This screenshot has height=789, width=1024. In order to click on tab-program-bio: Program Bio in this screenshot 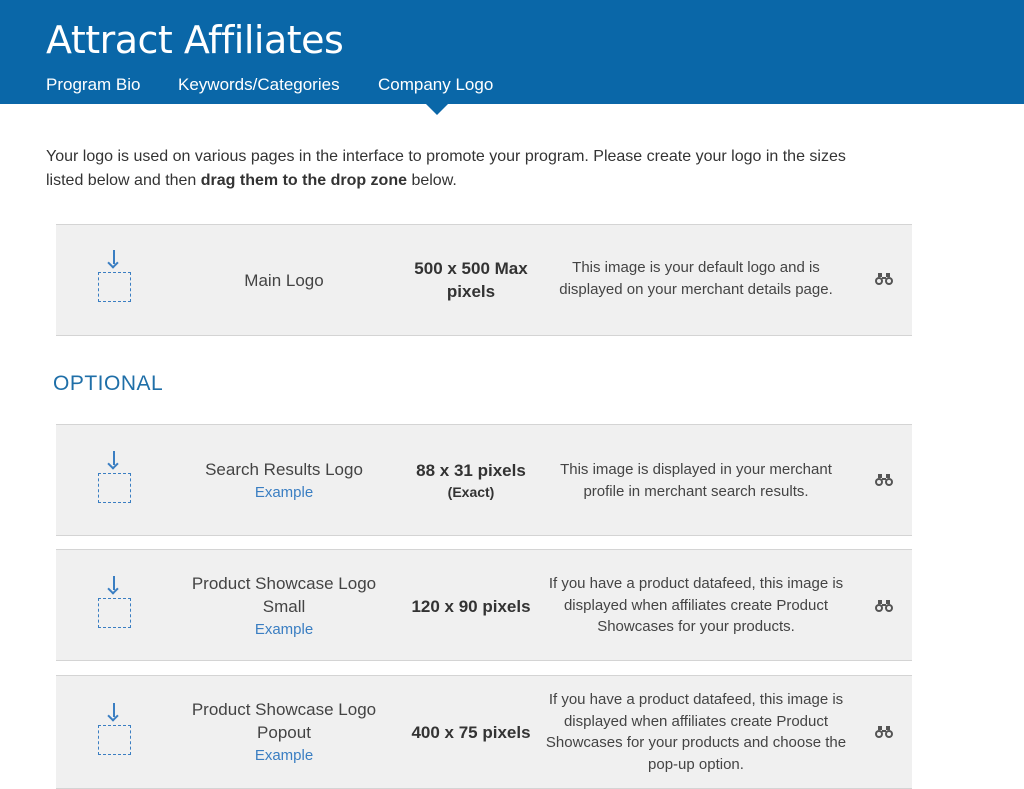, I will do `click(93, 85)`.